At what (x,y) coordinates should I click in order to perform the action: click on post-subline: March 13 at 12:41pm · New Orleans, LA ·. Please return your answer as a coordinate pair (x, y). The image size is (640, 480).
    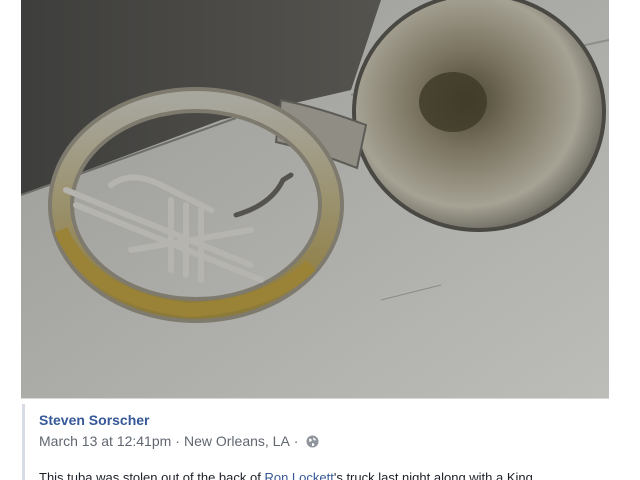
    Looking at the image, I should click on (179, 441).